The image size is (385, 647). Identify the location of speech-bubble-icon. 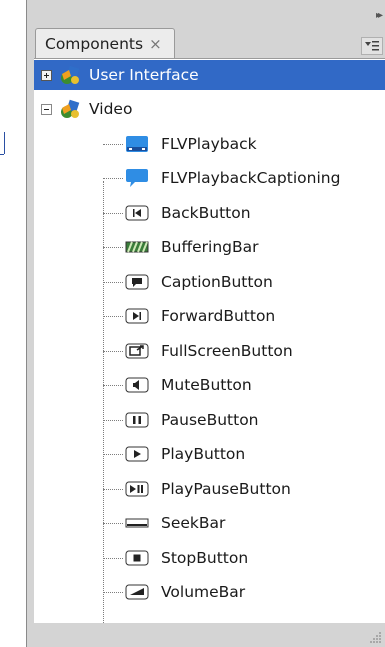
(137, 178).